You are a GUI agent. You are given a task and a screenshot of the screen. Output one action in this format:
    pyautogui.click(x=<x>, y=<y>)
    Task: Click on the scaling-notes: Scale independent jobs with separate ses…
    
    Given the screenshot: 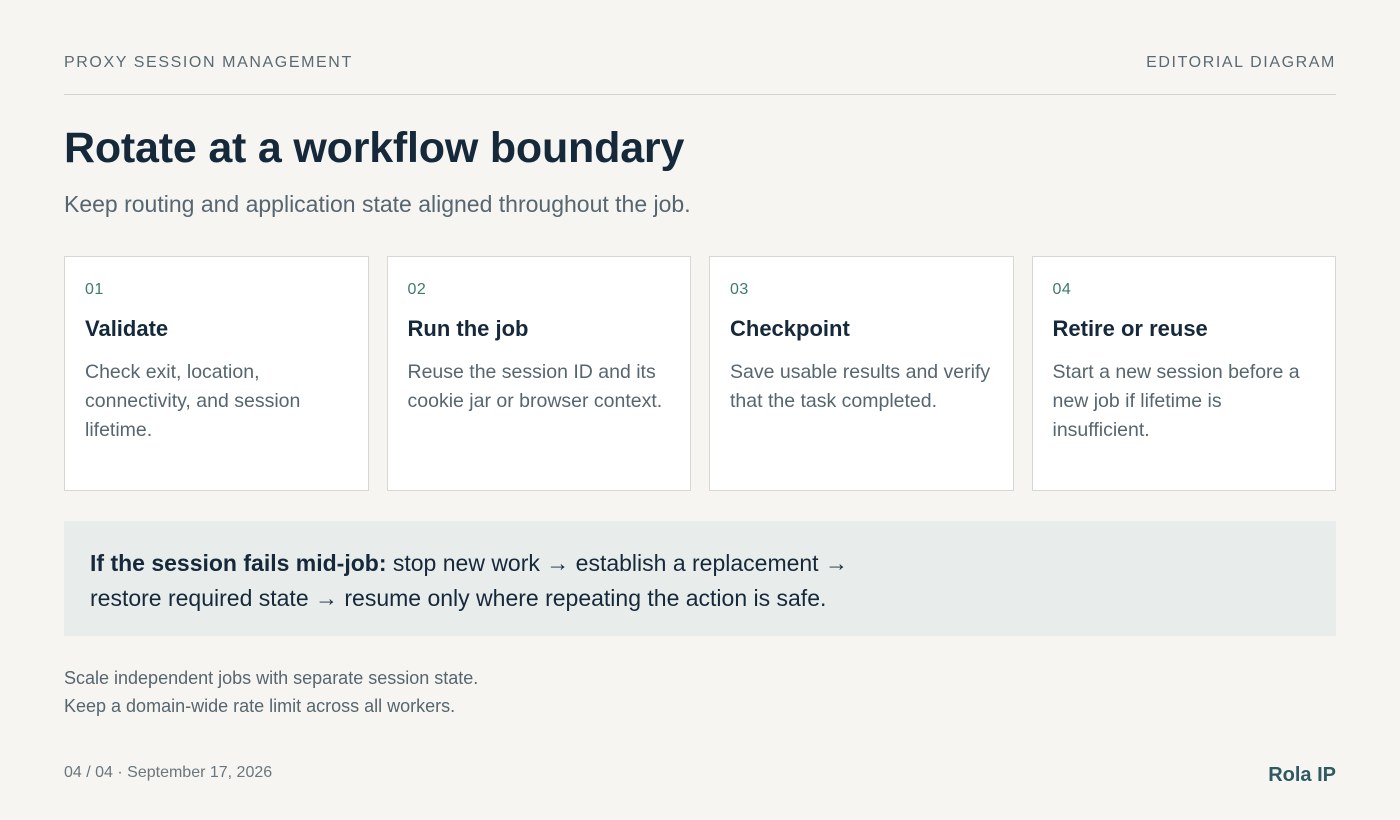 What is the action you would take?
    pyautogui.click(x=271, y=692)
    